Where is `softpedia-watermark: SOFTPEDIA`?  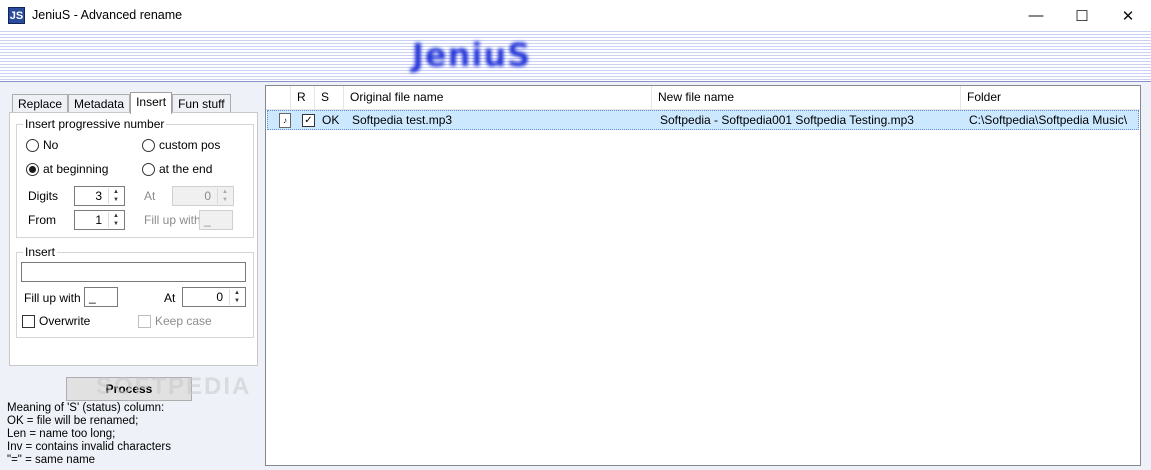
softpedia-watermark: SOFTPEDIA is located at coordinates (174, 386).